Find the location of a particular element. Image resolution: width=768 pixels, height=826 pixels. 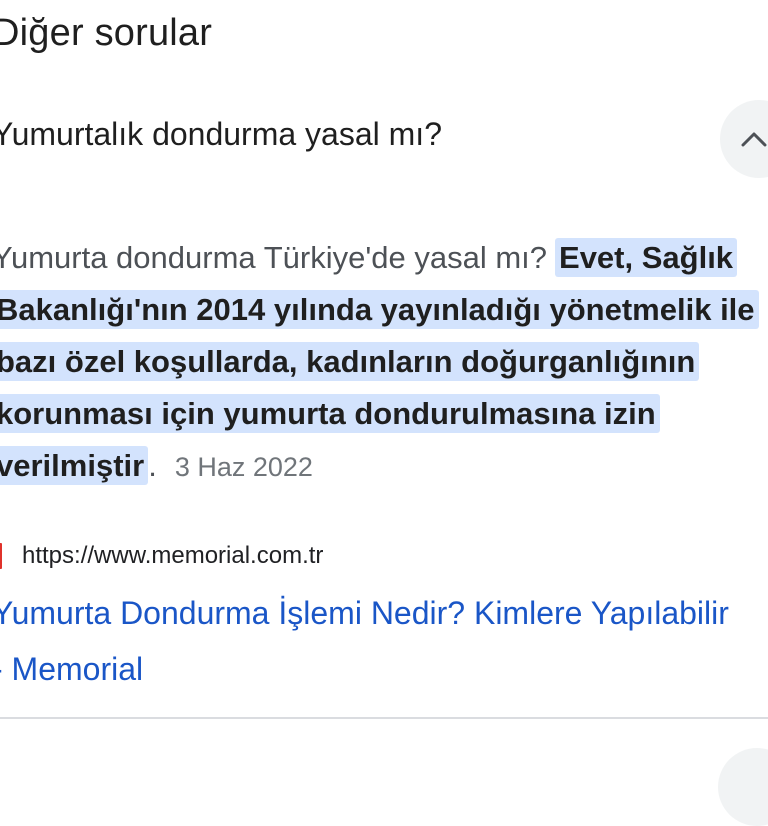

source-url: https://www.memorial.com.tr is located at coordinates (172, 556).